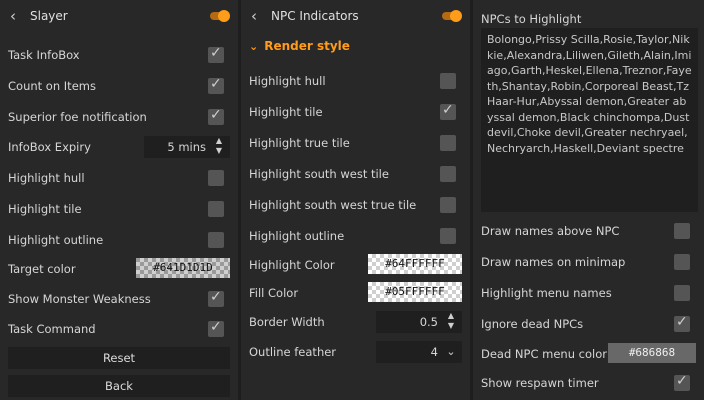  What do you see at coordinates (319, 174) in the screenshot?
I see `highlight-sw-tile-label: Highlight south west tile` at bounding box center [319, 174].